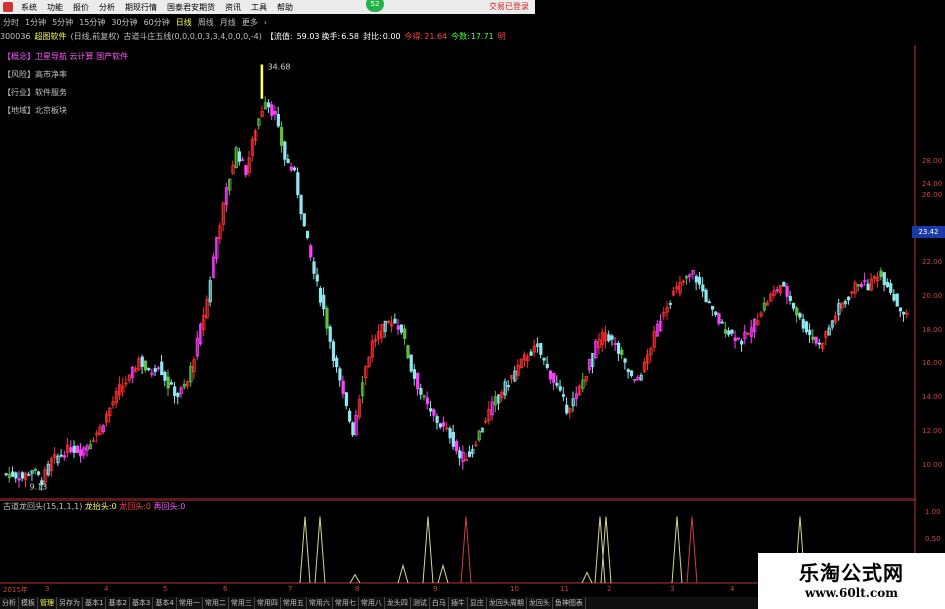  I want to click on watermark-url: www.60lt.com, so click(851, 593).